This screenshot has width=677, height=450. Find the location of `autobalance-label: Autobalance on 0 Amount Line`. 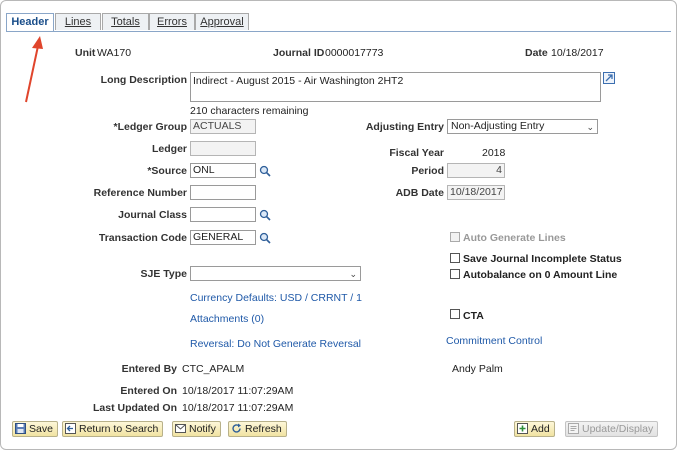

autobalance-label: Autobalance on 0 Amount Line is located at coordinates (540, 275).